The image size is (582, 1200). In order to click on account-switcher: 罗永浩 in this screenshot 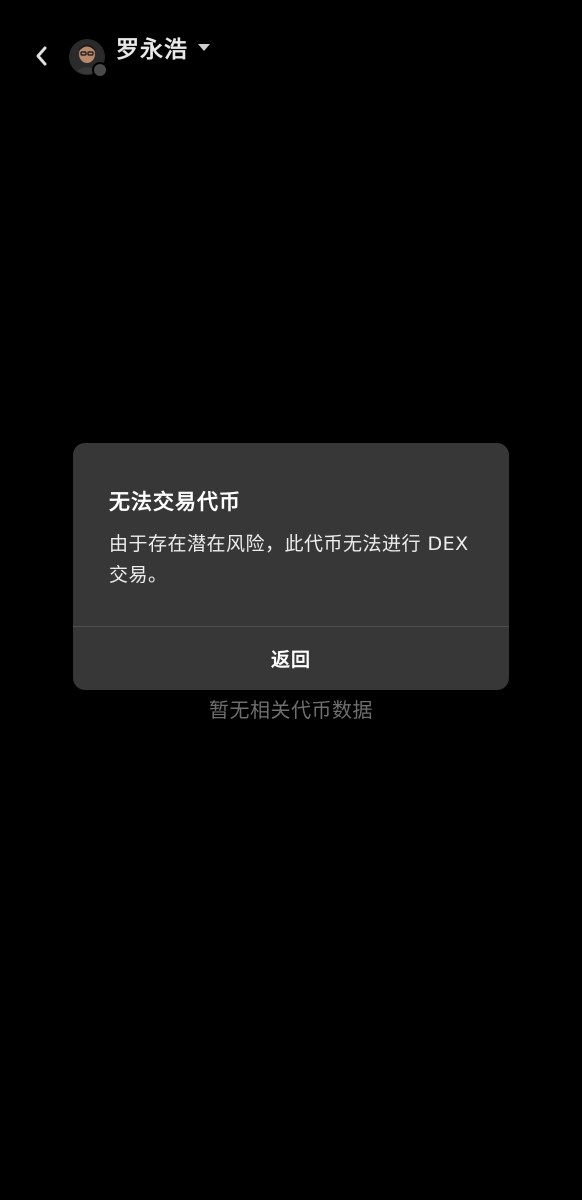, I will do `click(163, 47)`.